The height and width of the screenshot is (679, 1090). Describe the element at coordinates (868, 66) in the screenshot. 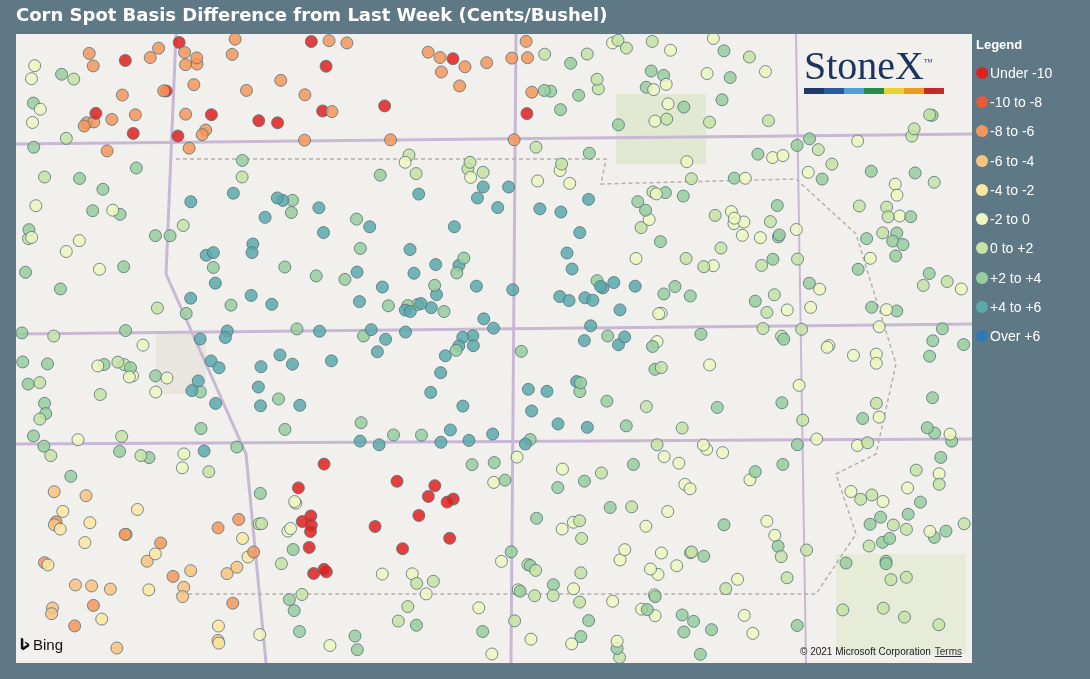

I see `stonex-logo: StoneX$^{™}$` at that location.